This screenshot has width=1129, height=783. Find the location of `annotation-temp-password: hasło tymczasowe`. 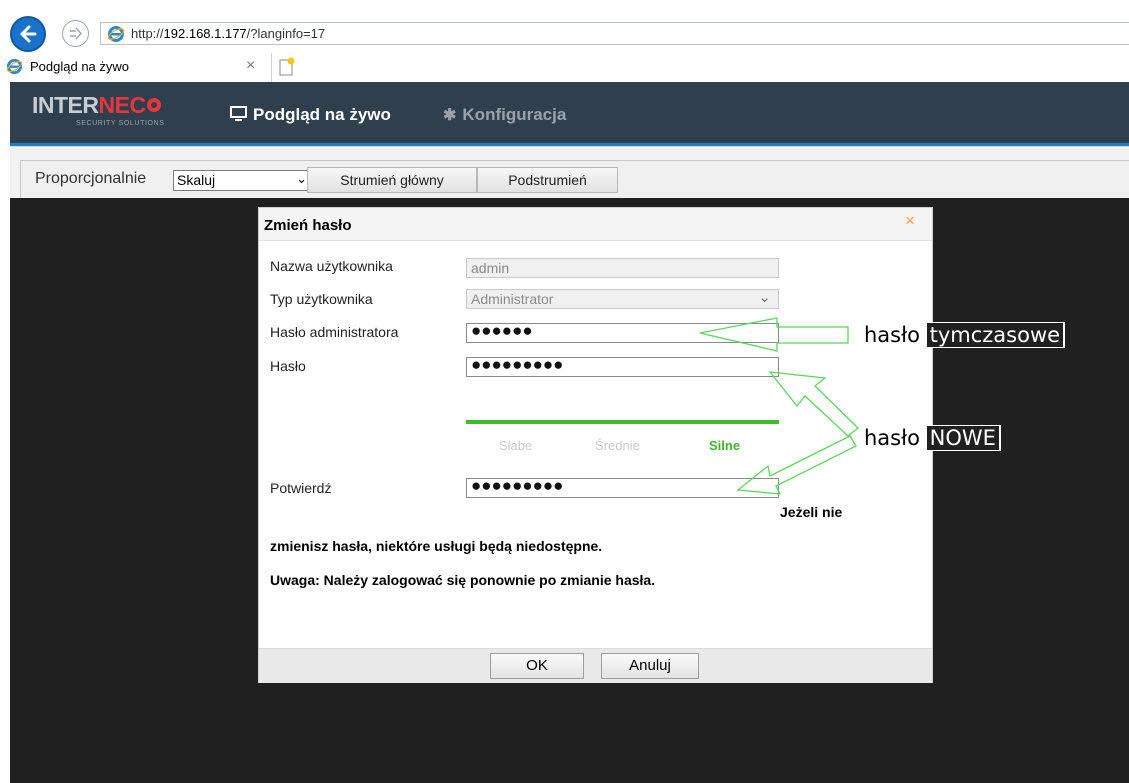

annotation-temp-password: hasło tymczasowe is located at coordinates (964, 335).